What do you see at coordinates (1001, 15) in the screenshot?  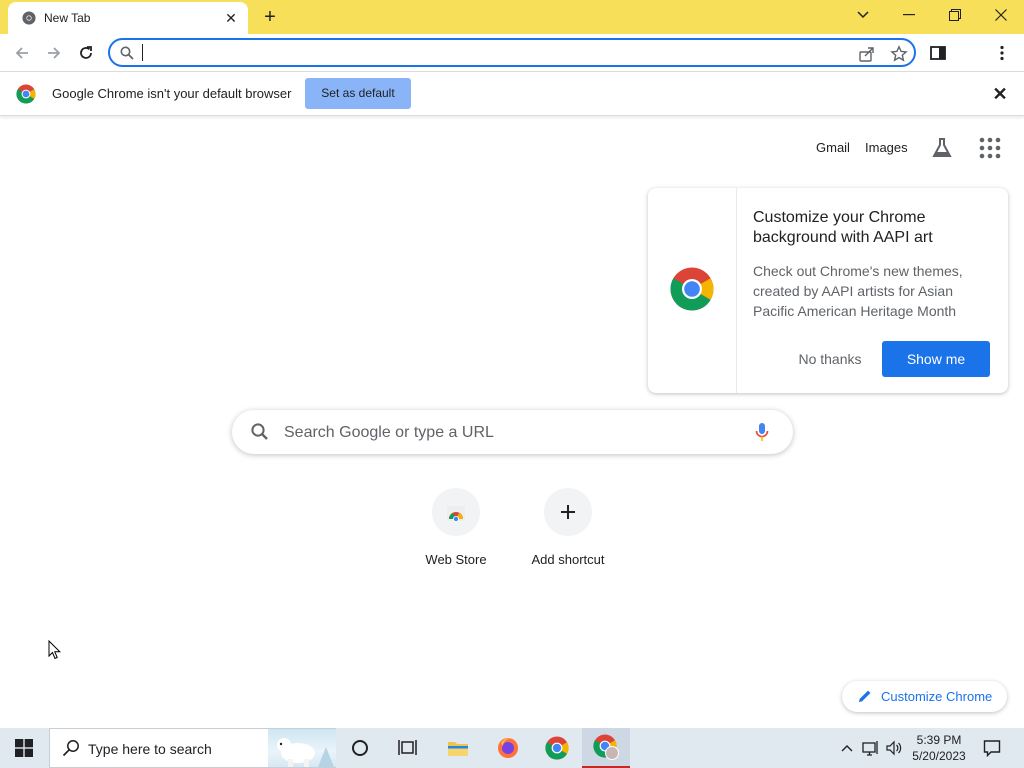 I see `close-window-button` at bounding box center [1001, 15].